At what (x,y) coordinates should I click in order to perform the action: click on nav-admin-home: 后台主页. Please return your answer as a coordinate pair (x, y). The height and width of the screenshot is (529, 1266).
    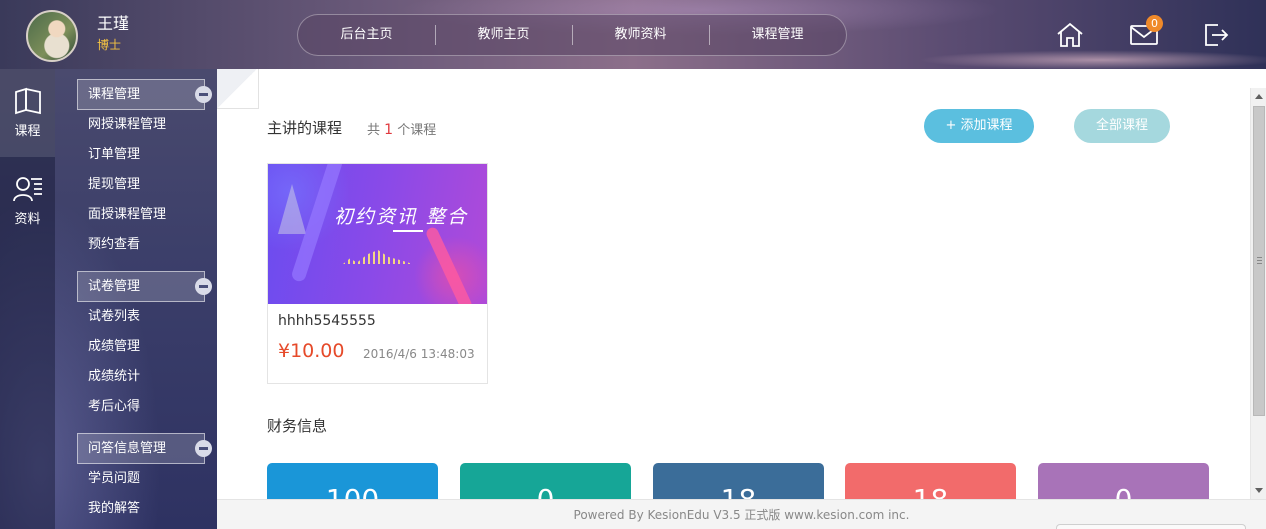
    Looking at the image, I should click on (366, 35).